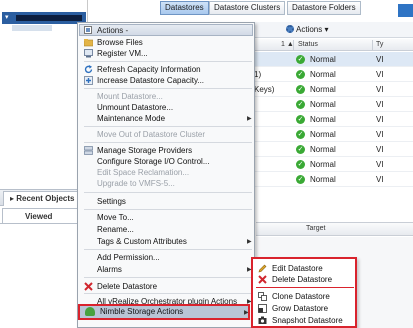 This screenshot has width=413, height=328. Describe the element at coordinates (88, 30) in the screenshot. I see `datastore-icon` at that location.